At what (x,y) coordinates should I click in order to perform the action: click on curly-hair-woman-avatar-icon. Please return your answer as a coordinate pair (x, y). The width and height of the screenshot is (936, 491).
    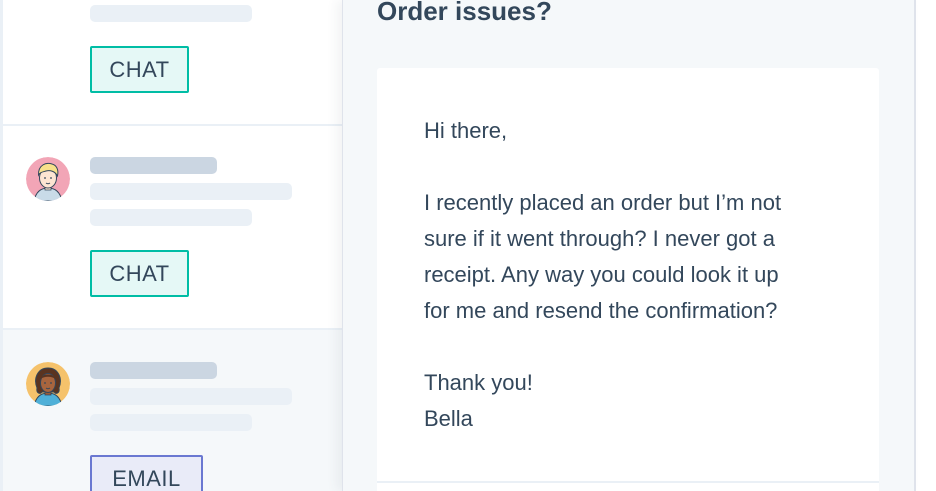
    Looking at the image, I should click on (48, 384).